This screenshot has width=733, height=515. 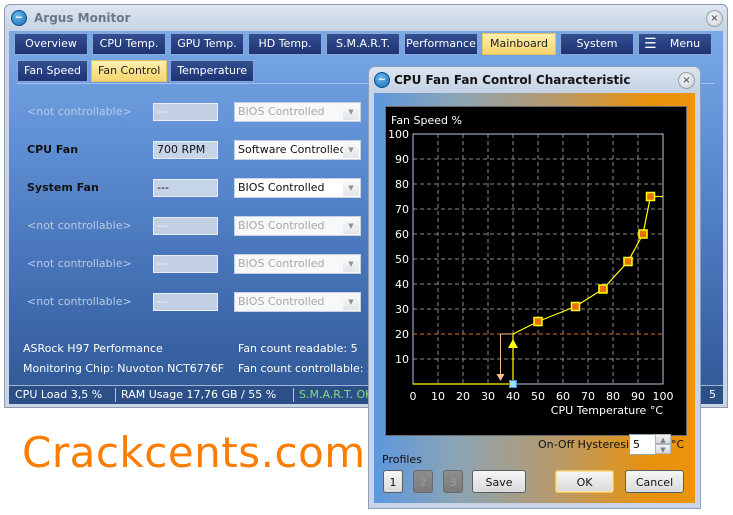 What do you see at coordinates (538, 396) in the screenshot?
I see `x-tick-label: 50` at bounding box center [538, 396].